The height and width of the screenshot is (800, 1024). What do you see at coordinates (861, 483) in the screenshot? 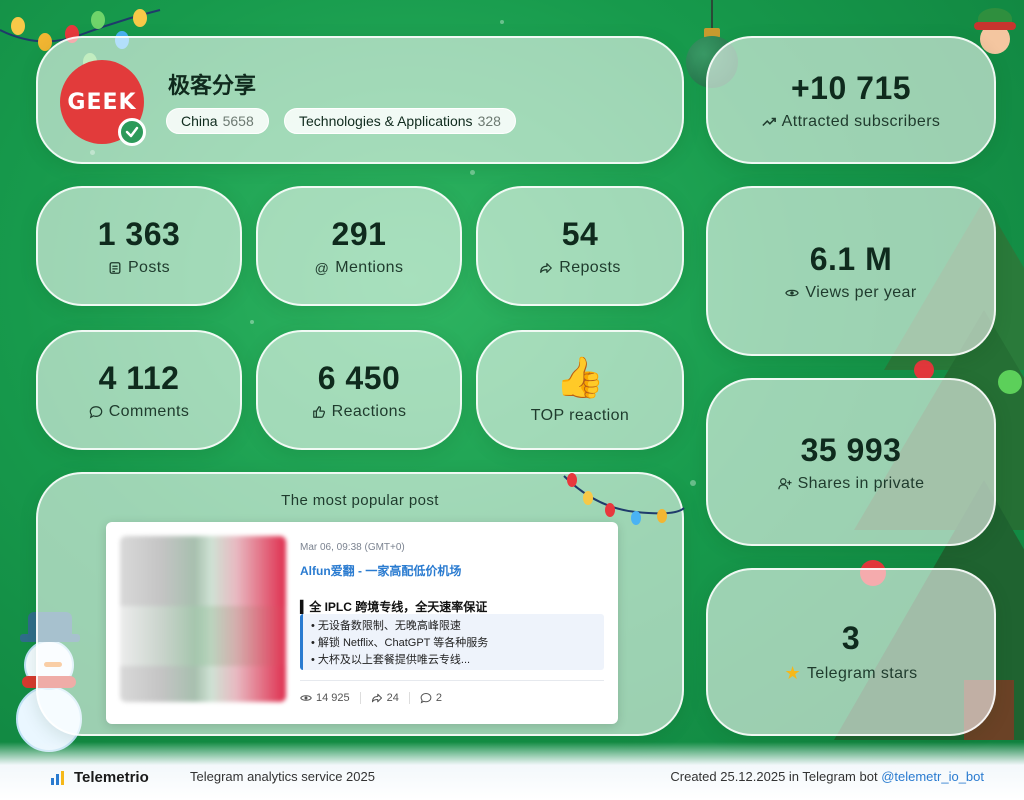
I see `shares-label: Shares in private` at bounding box center [861, 483].